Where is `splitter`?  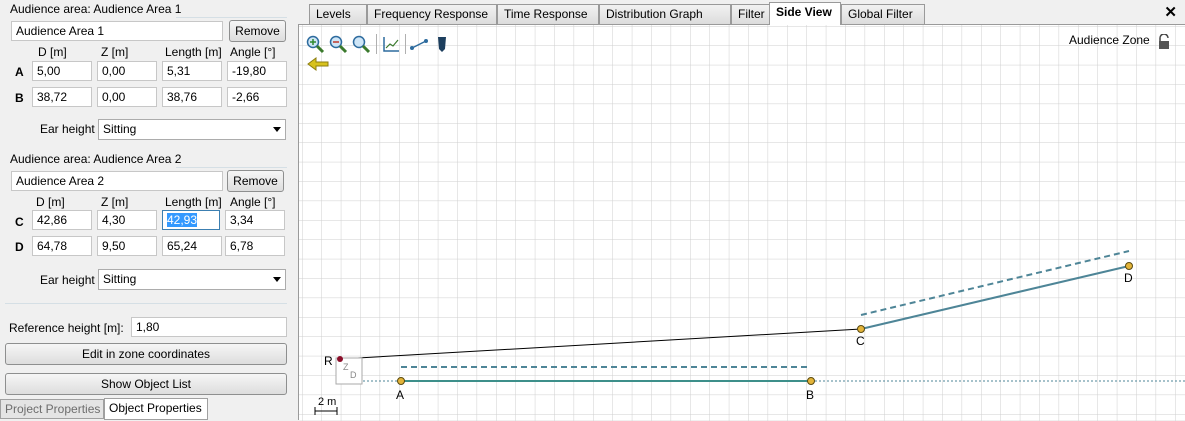
splitter is located at coordinates (295, 210).